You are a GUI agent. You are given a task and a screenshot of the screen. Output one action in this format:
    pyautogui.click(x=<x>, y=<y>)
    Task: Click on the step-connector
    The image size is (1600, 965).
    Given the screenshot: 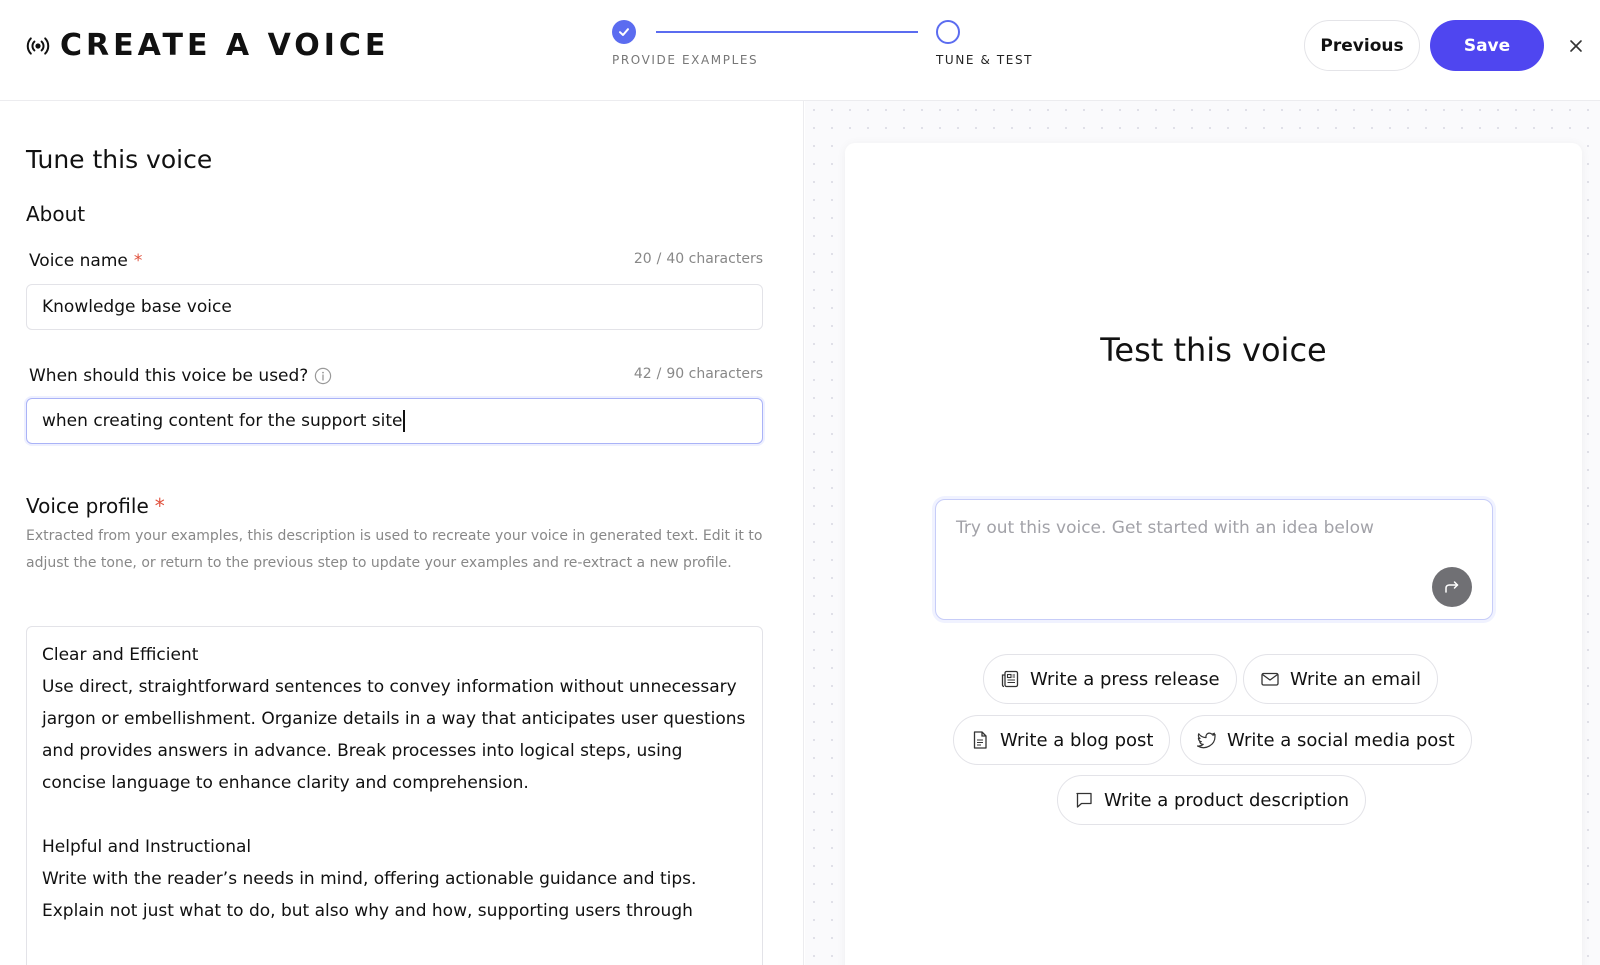 What is the action you would take?
    pyautogui.click(x=787, y=32)
    